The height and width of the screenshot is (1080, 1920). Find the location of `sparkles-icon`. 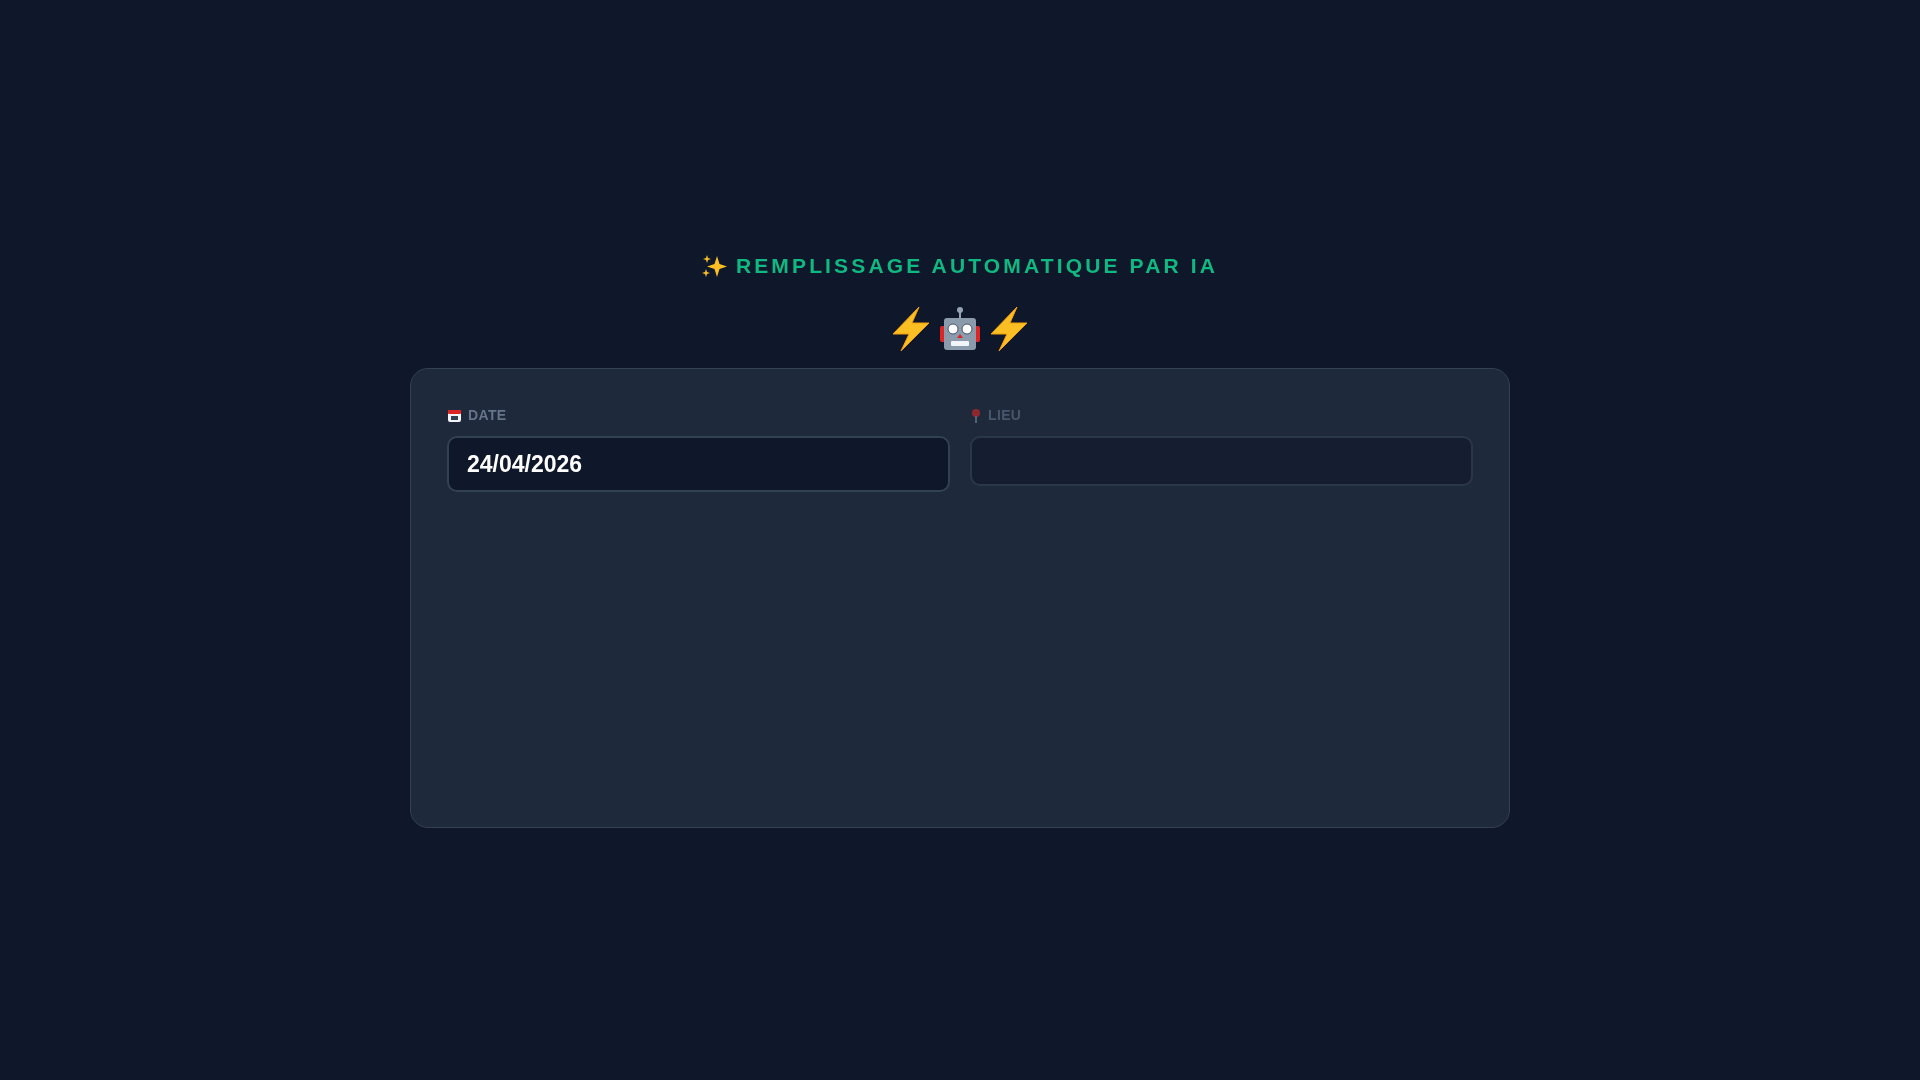

sparkles-icon is located at coordinates (714, 266).